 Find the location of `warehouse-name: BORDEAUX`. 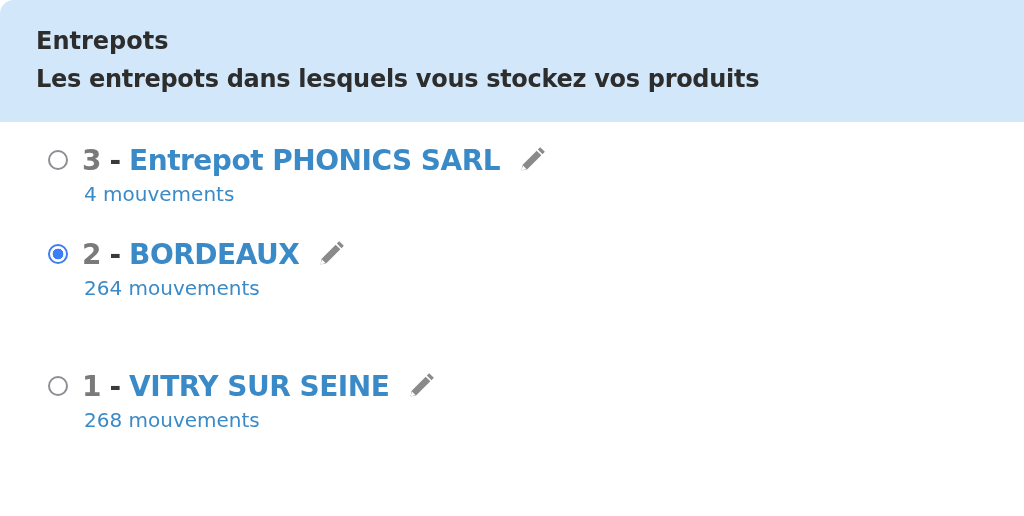

warehouse-name: BORDEAUX is located at coordinates (214, 254).